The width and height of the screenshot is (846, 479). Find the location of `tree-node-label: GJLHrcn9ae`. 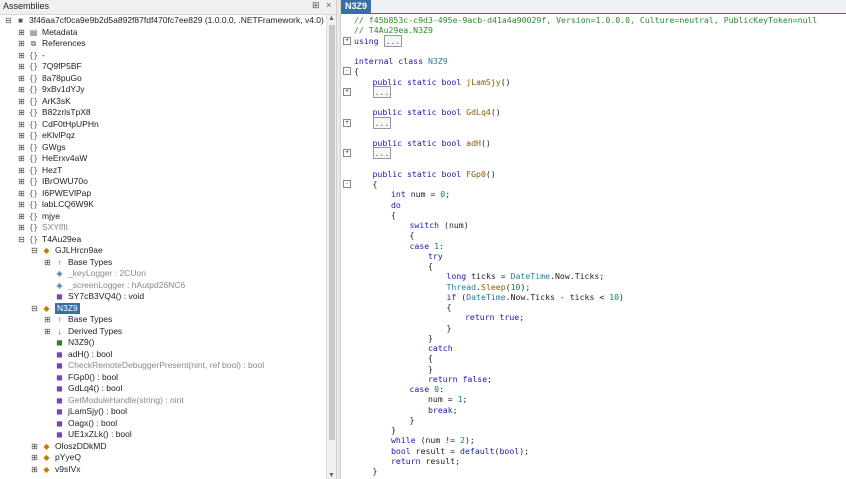

tree-node-label: GJLHrcn9ae is located at coordinates (79, 250).